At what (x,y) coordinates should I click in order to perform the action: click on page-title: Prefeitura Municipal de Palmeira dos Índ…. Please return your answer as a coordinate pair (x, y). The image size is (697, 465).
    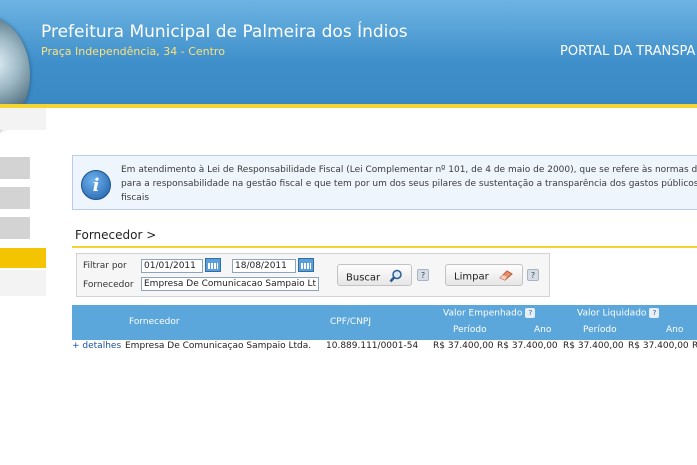
    Looking at the image, I should click on (224, 32).